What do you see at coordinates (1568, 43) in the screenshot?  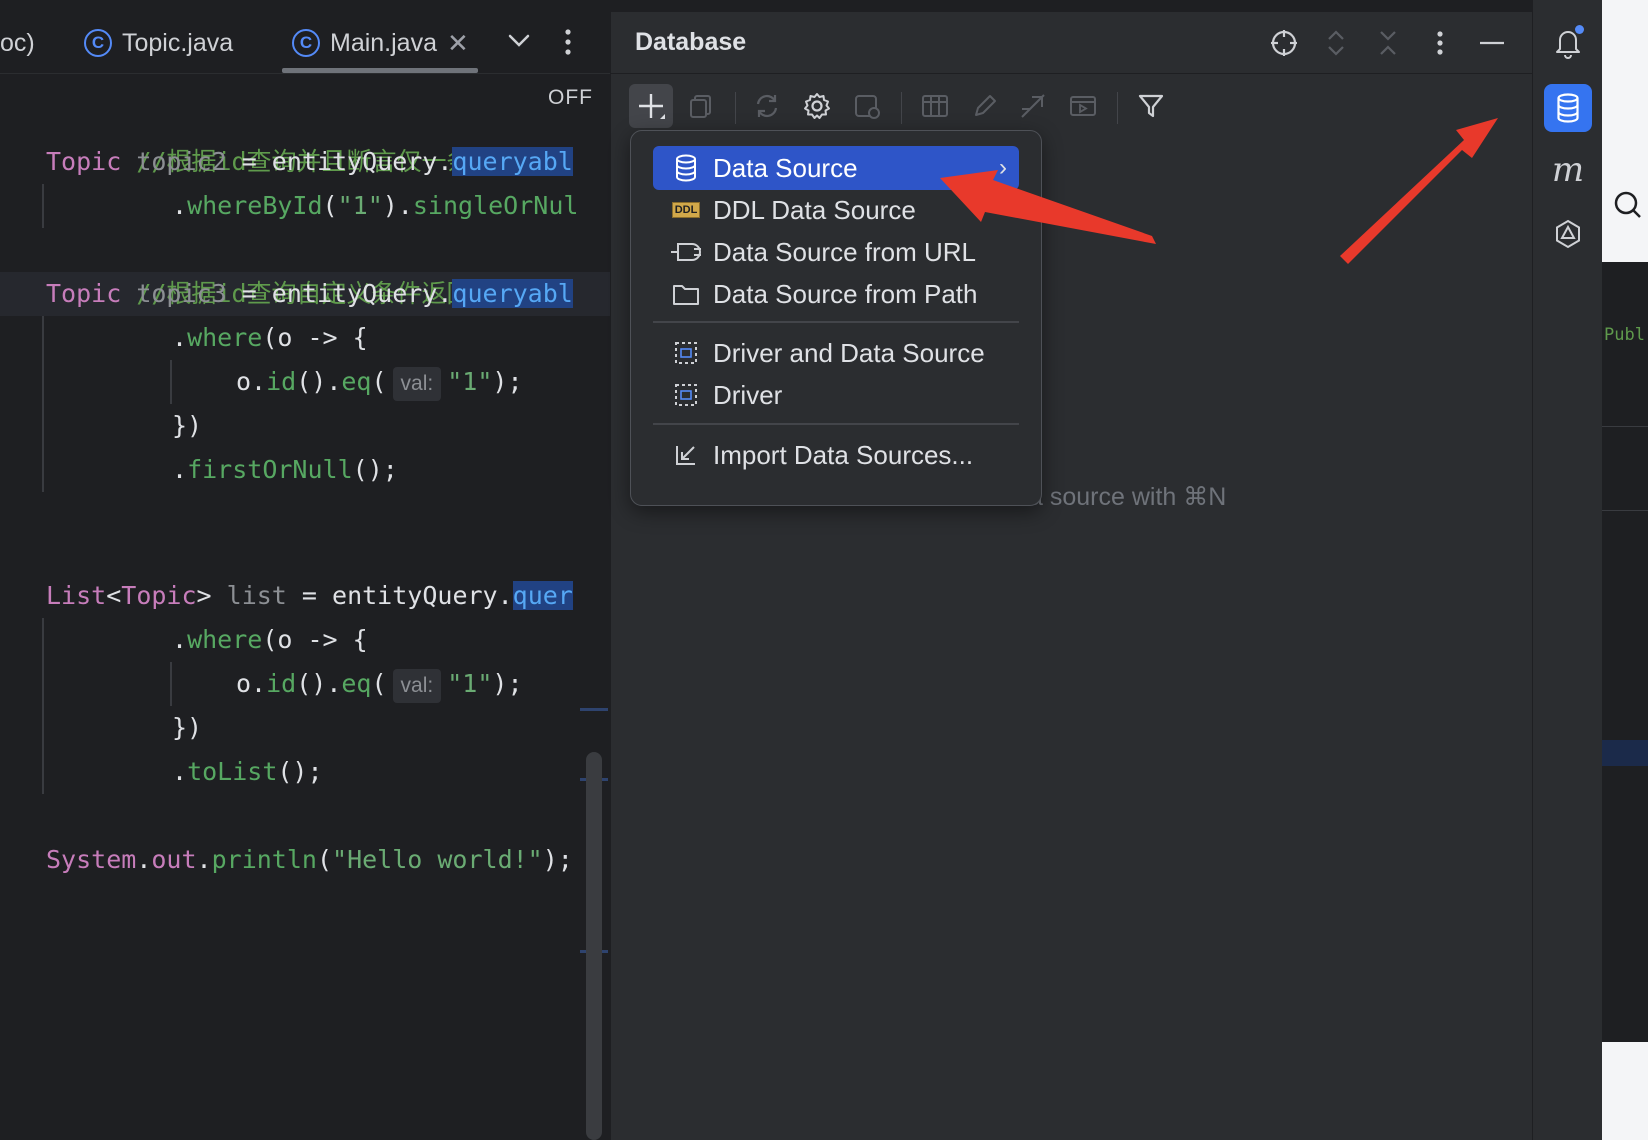 I see `notifications-icon` at bounding box center [1568, 43].